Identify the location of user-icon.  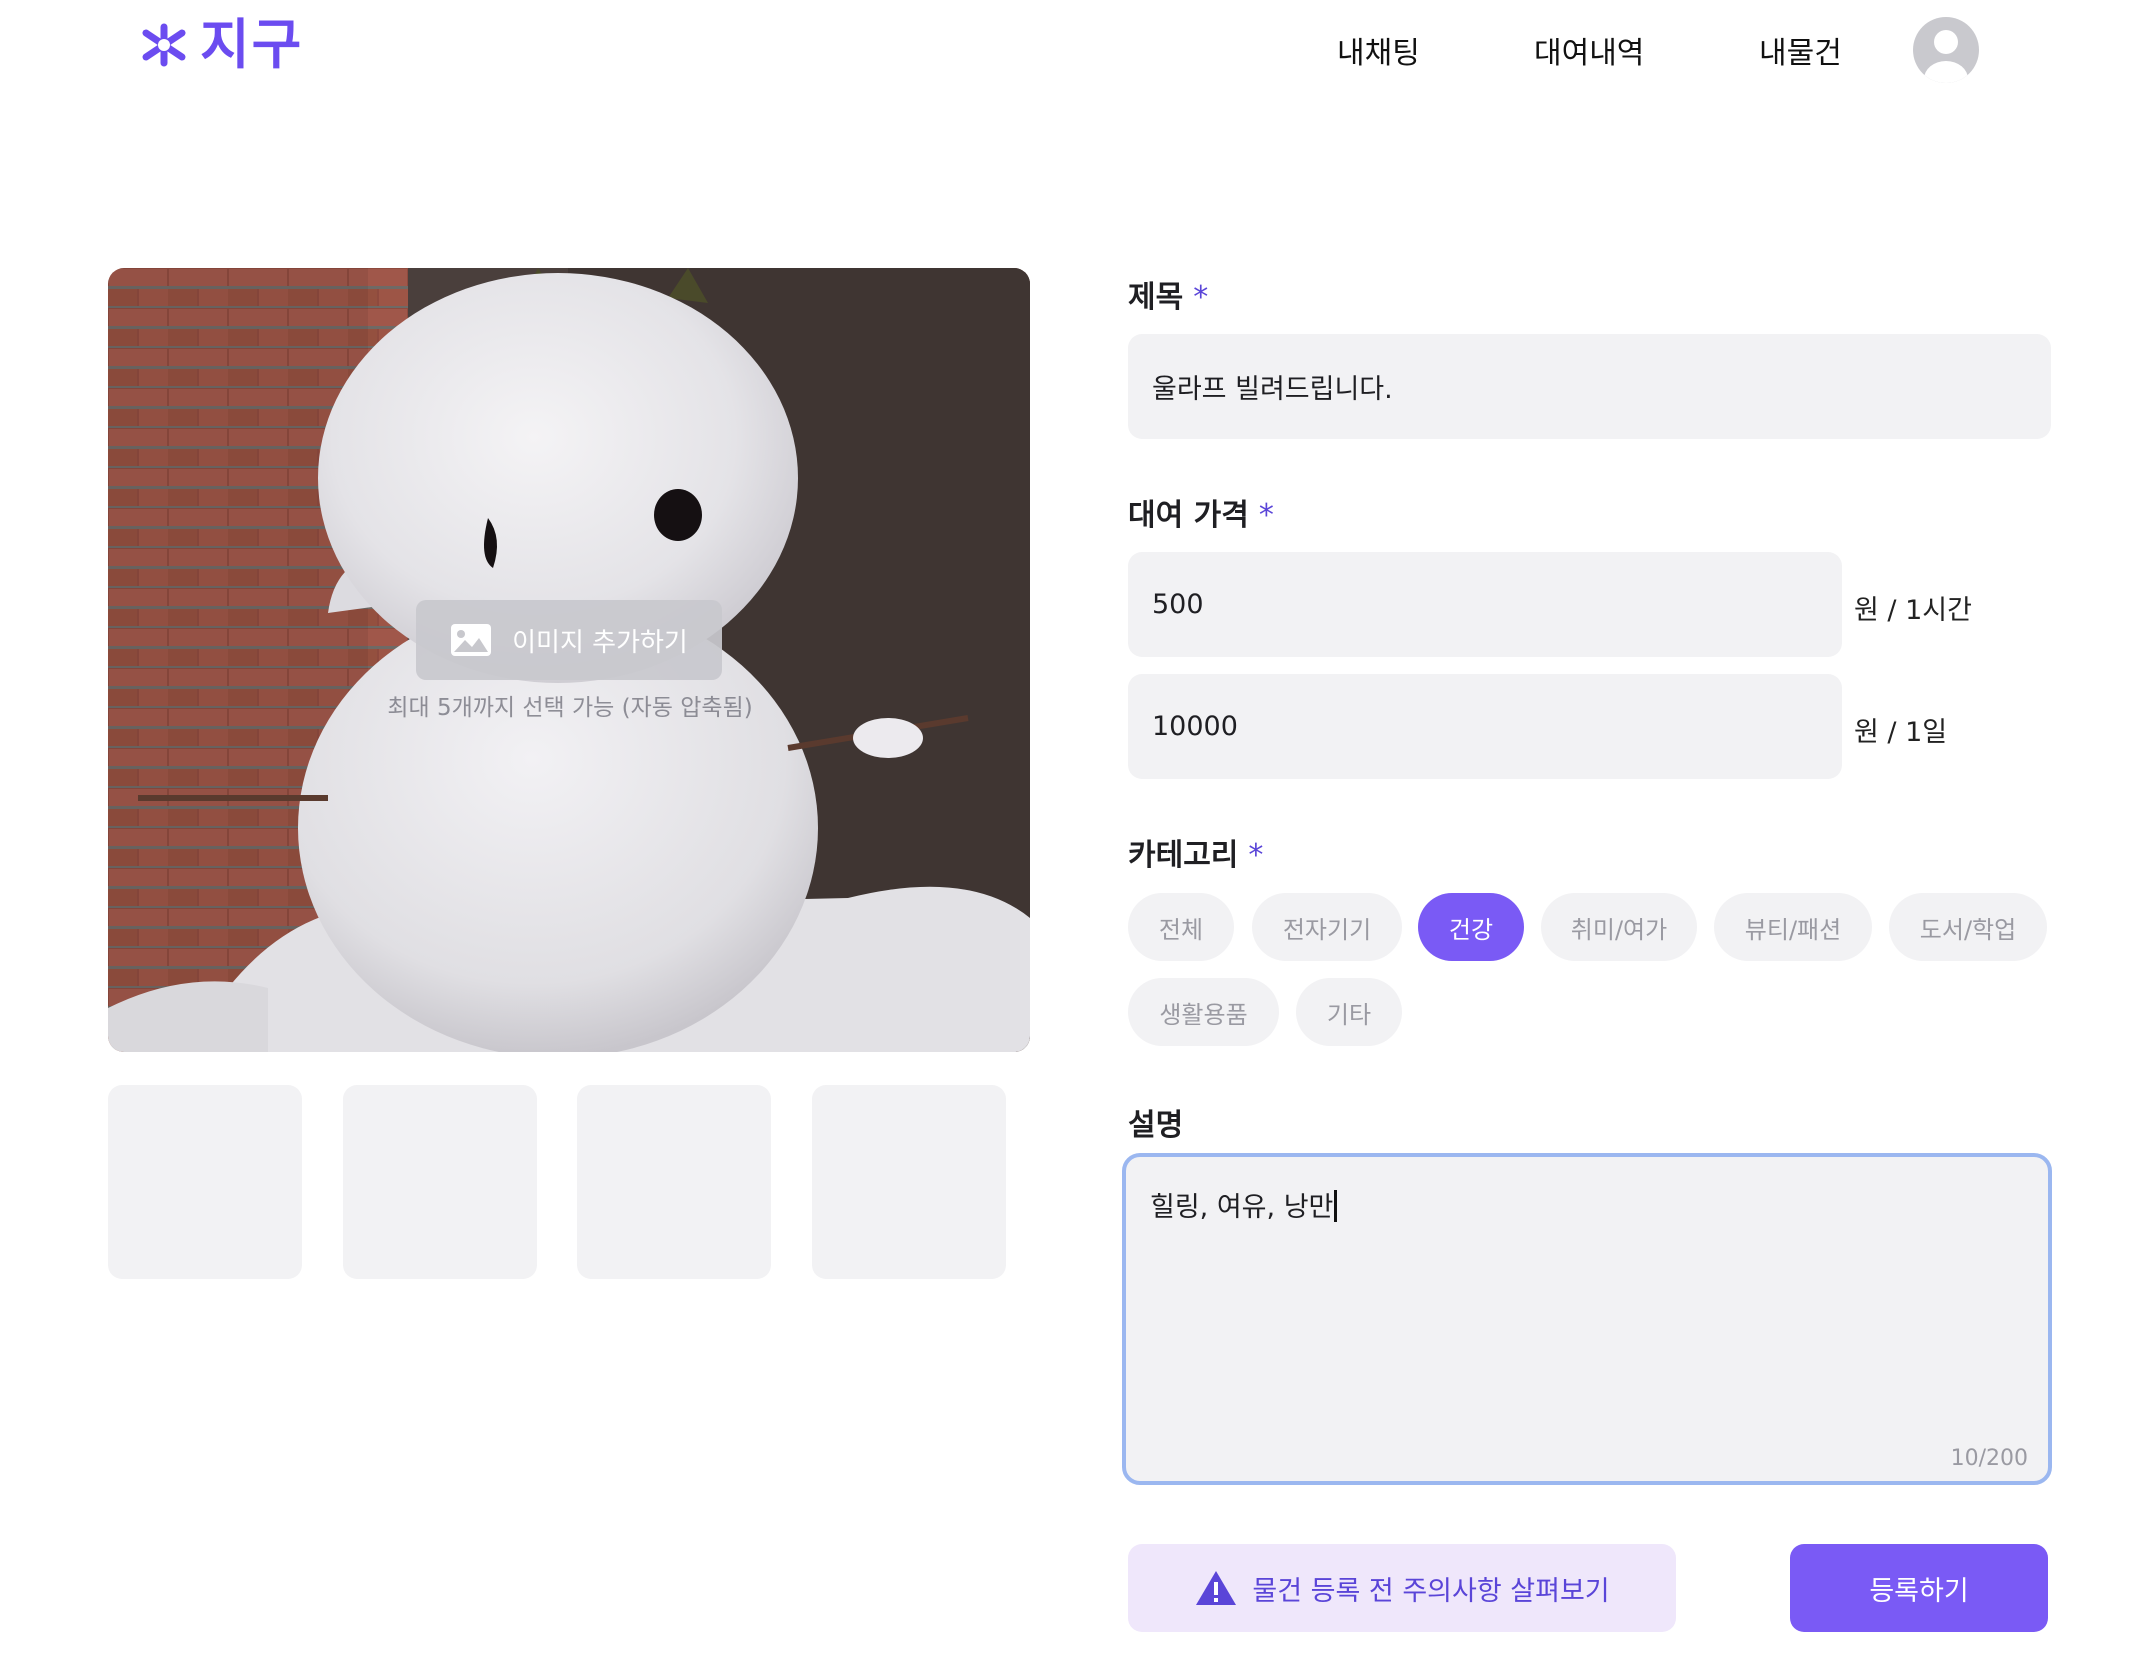
(1946, 56).